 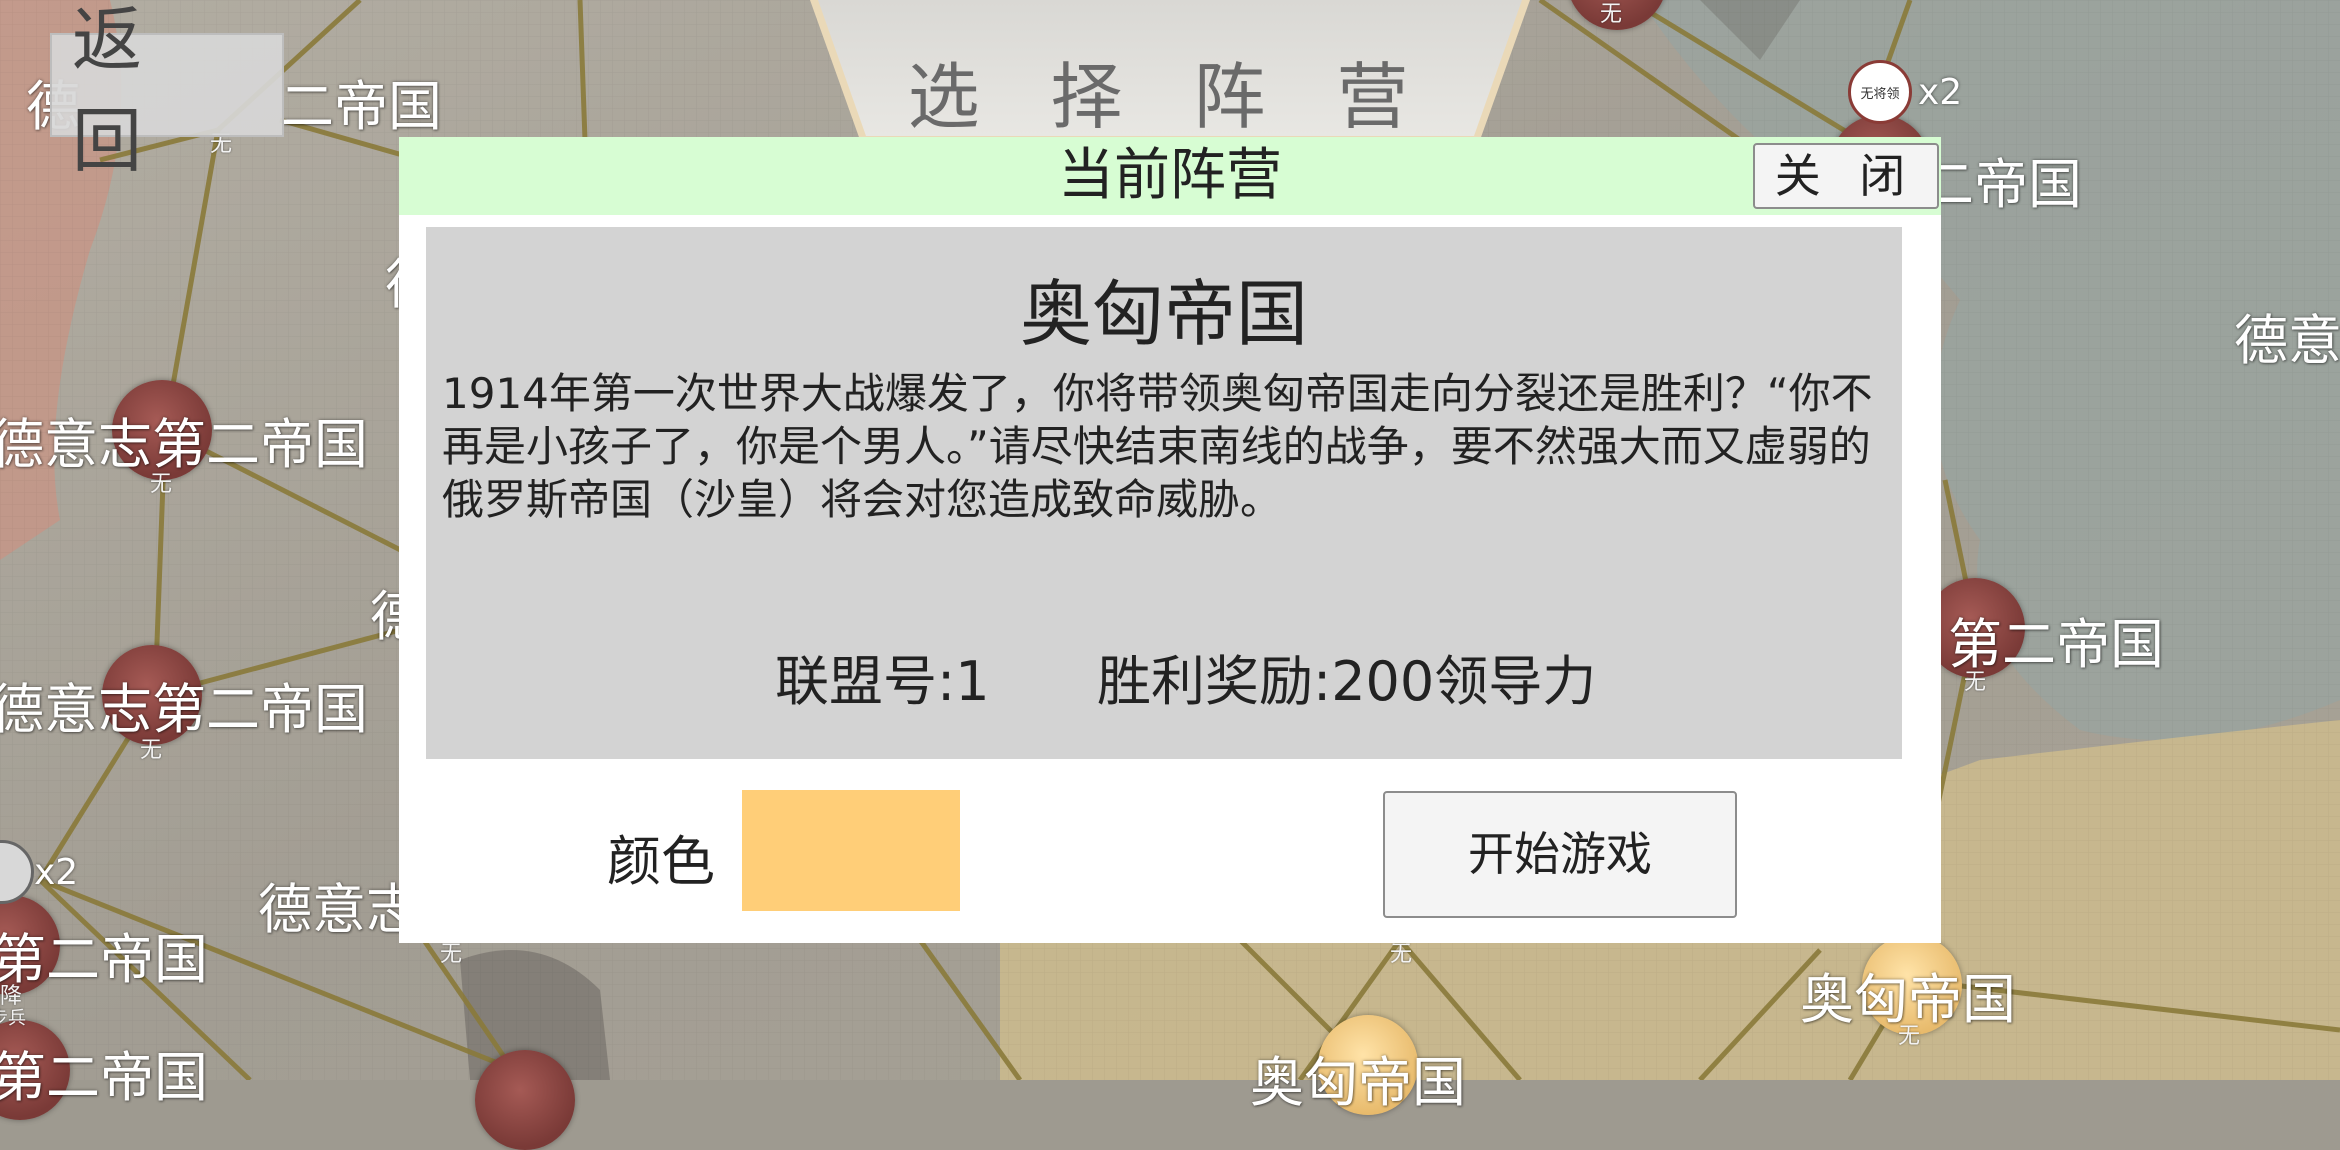 What do you see at coordinates (1170, 175) in the screenshot?
I see `dialog-title: 当前阵营` at bounding box center [1170, 175].